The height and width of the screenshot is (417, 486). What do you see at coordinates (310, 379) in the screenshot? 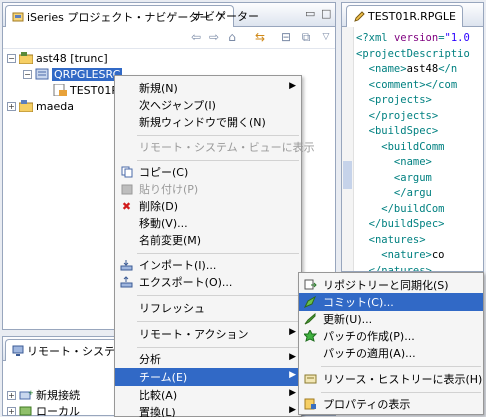
I see `history-icon` at bounding box center [310, 379].